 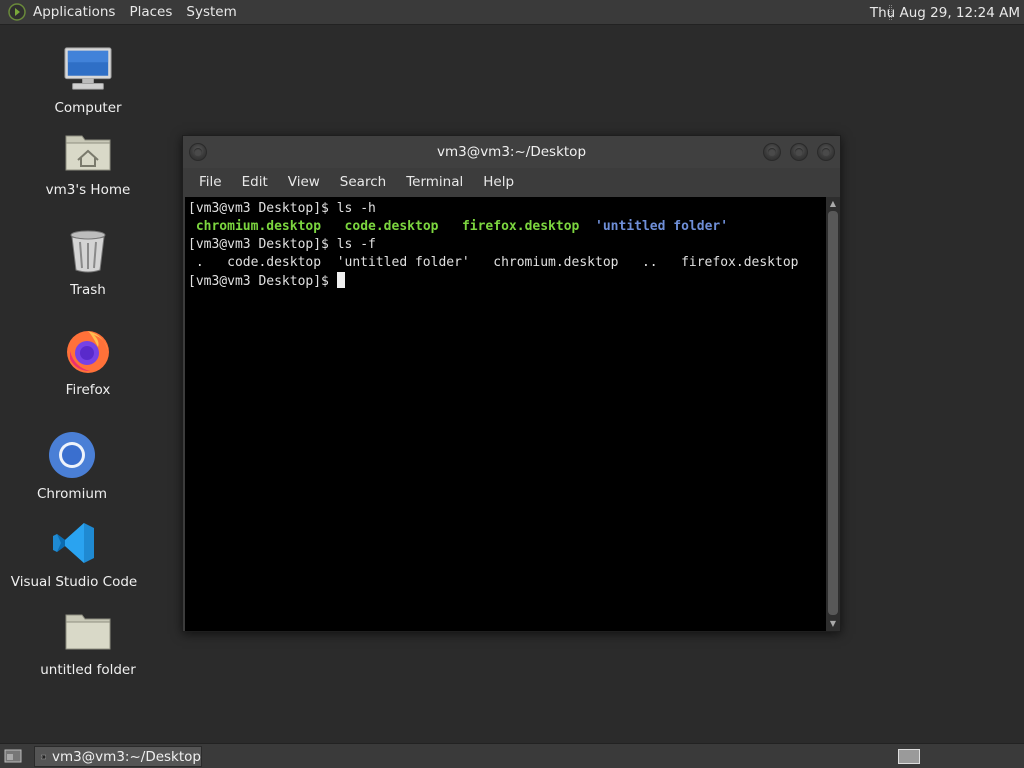 I want to click on workspace-switcher, so click(x=909, y=756).